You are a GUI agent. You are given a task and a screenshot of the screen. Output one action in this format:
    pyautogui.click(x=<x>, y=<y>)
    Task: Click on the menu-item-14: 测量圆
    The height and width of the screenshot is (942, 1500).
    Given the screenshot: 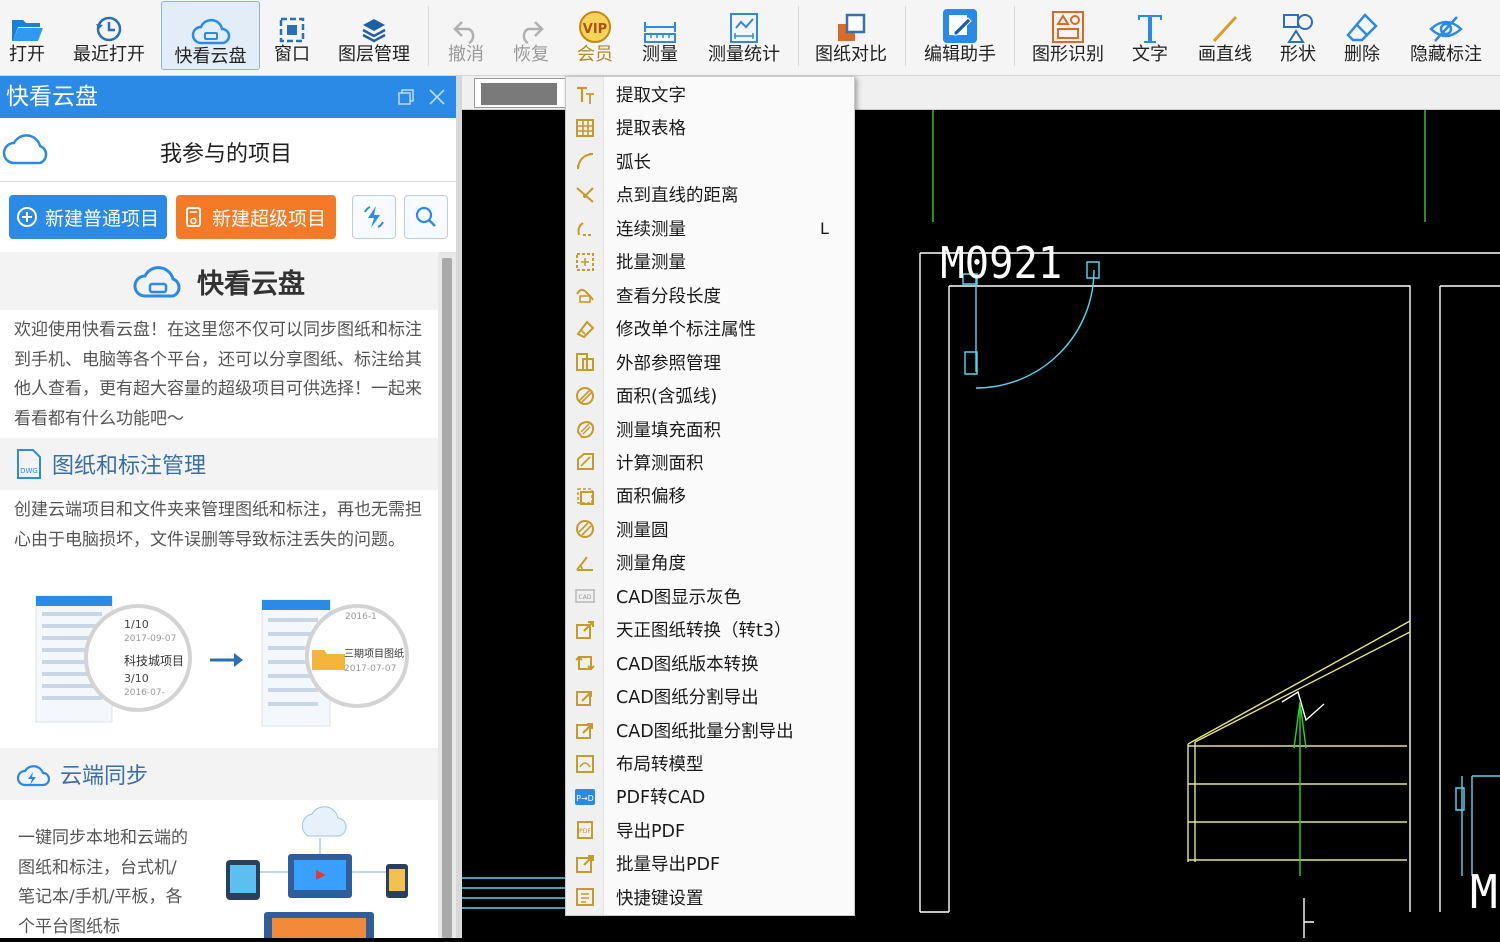 What is the action you would take?
    pyautogui.click(x=710, y=529)
    